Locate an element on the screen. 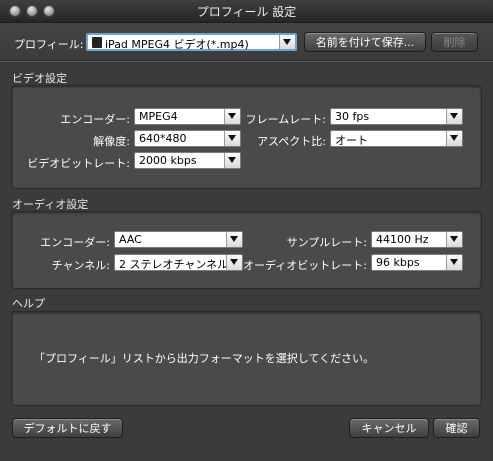  profile-label: プロフィール: is located at coordinates (49, 44).